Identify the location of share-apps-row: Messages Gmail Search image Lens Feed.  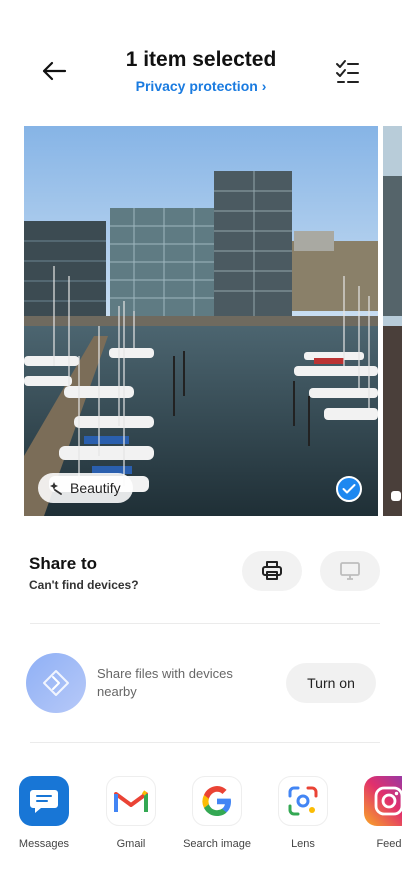
(201, 822).